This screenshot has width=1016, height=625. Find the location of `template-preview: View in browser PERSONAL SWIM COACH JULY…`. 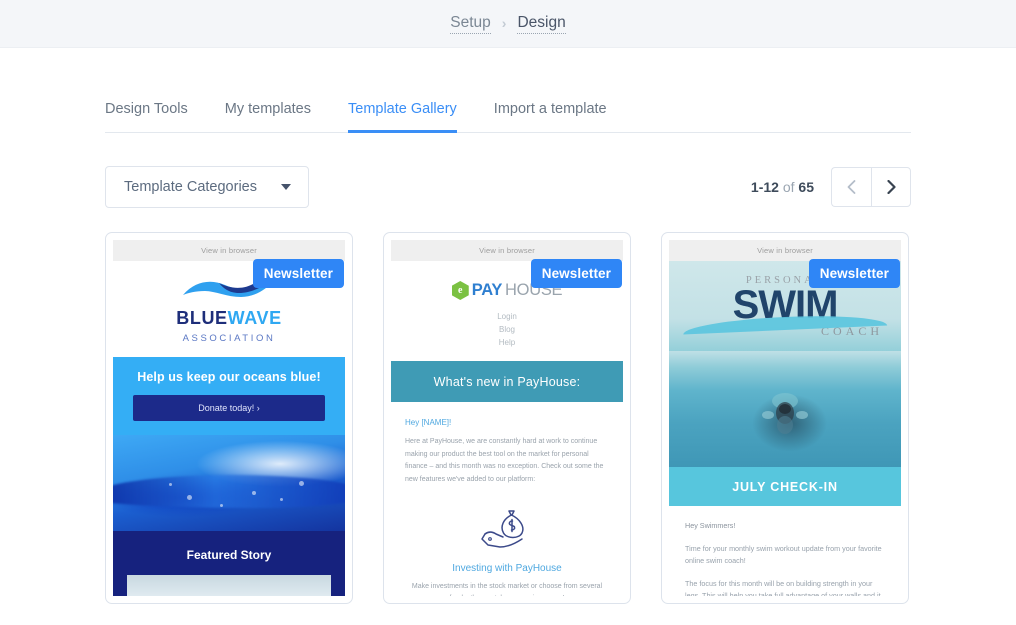

template-preview: View in browser PERSONAL SWIM COACH JULY… is located at coordinates (785, 418).